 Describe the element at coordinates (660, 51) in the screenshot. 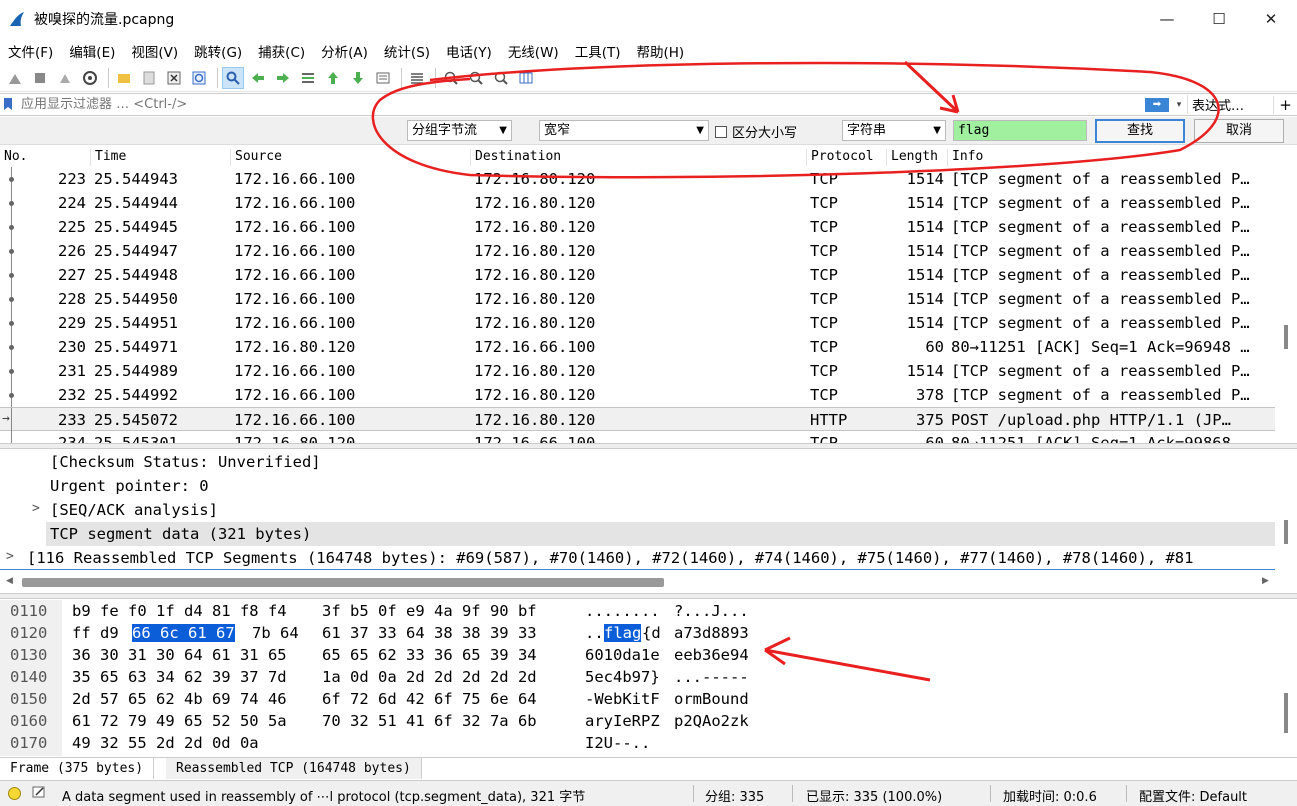

I see `menu-help: 帮助(H)` at that location.